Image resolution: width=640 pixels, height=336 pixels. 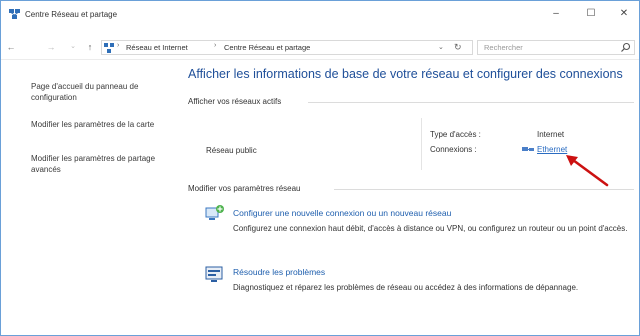 I want to click on header-divider, so click(x=320, y=59).